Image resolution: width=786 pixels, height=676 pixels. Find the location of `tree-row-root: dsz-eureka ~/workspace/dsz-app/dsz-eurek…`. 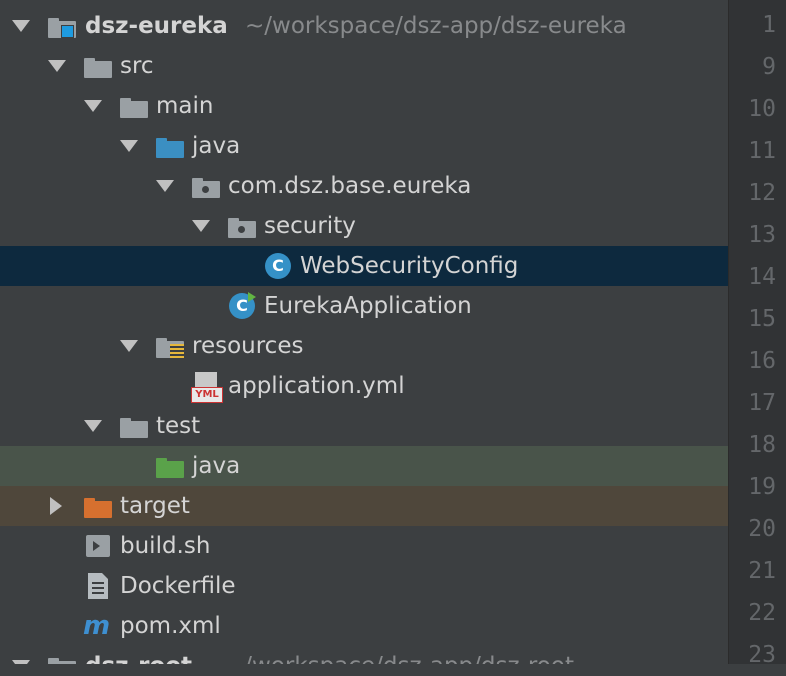

tree-row-root: dsz-eureka ~/workspace/dsz-app/dsz-eurek… is located at coordinates (364, 26).